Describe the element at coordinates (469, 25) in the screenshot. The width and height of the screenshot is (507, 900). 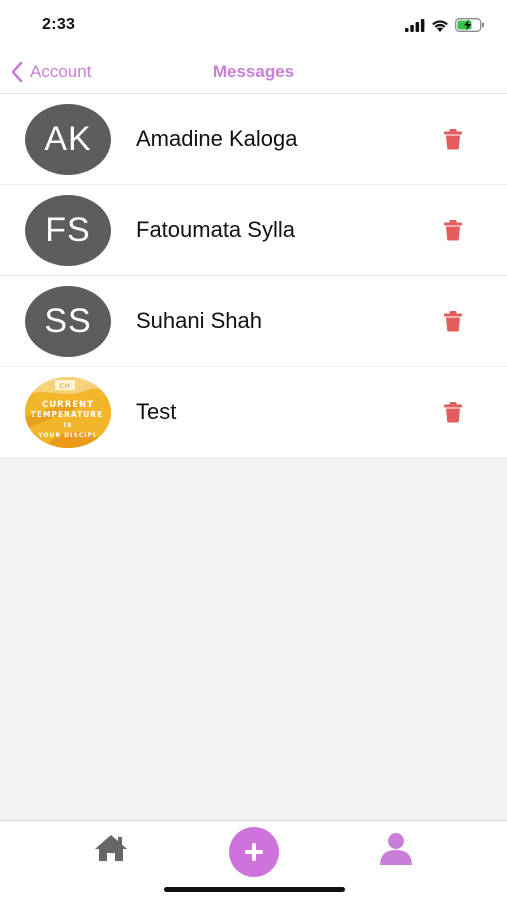
I see `battery-charging-icon` at that location.